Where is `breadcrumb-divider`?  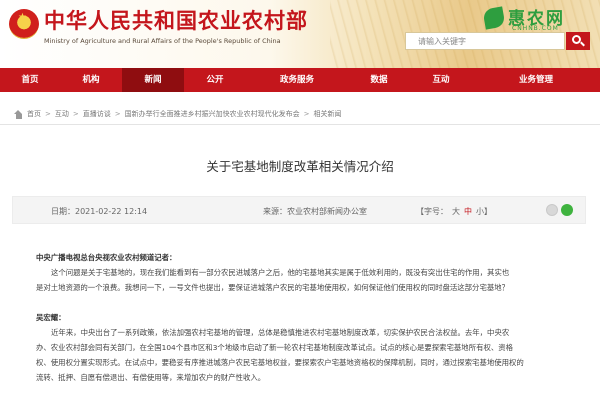
breadcrumb-divider is located at coordinates (300, 124).